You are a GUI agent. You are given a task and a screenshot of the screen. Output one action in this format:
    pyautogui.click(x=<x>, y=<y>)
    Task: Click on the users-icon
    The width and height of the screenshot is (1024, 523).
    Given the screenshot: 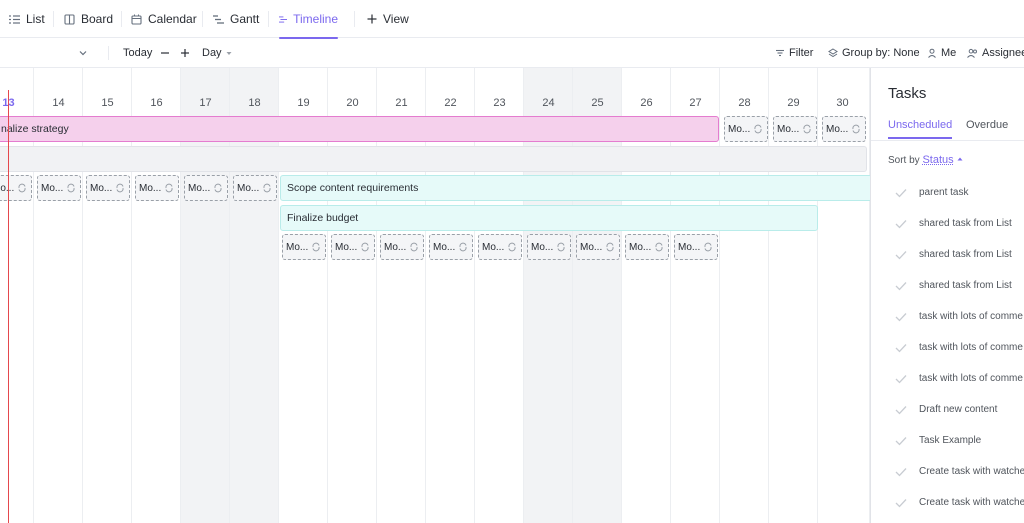 What is the action you would take?
    pyautogui.click(x=972, y=53)
    